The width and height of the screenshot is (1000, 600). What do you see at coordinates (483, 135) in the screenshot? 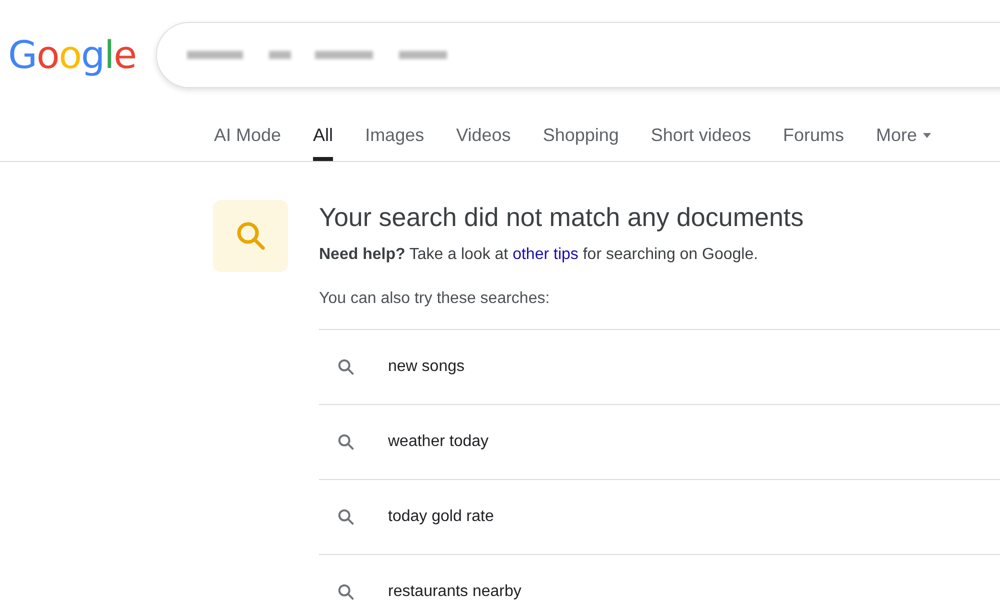
I see `tab: Videos` at bounding box center [483, 135].